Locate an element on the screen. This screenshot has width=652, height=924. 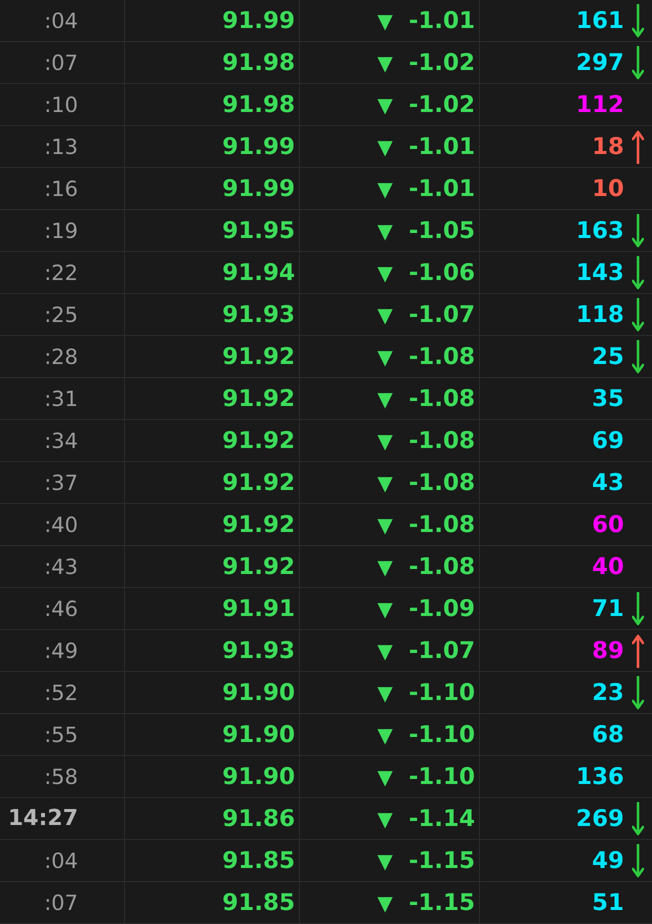
volume-cell: 68 is located at coordinates (608, 735).